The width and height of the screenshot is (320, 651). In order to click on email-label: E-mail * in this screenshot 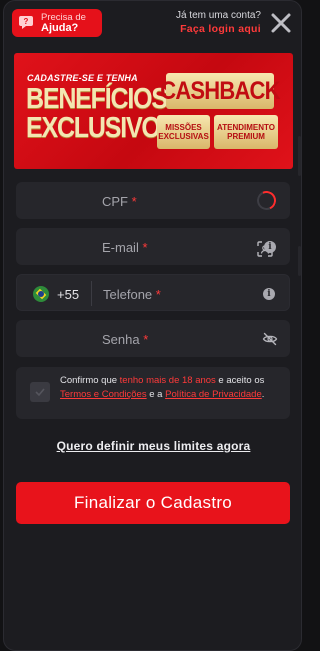, I will do `click(125, 247)`.